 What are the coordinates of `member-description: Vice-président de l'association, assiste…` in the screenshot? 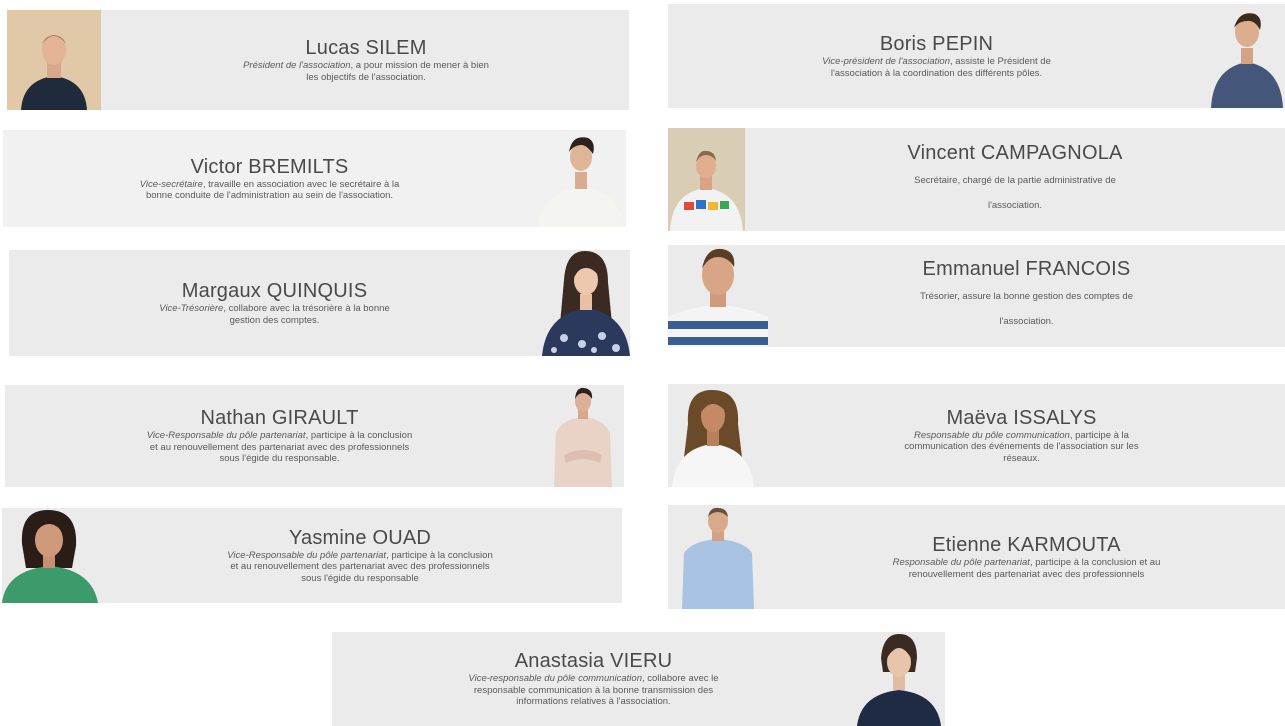 It's located at (936, 67).